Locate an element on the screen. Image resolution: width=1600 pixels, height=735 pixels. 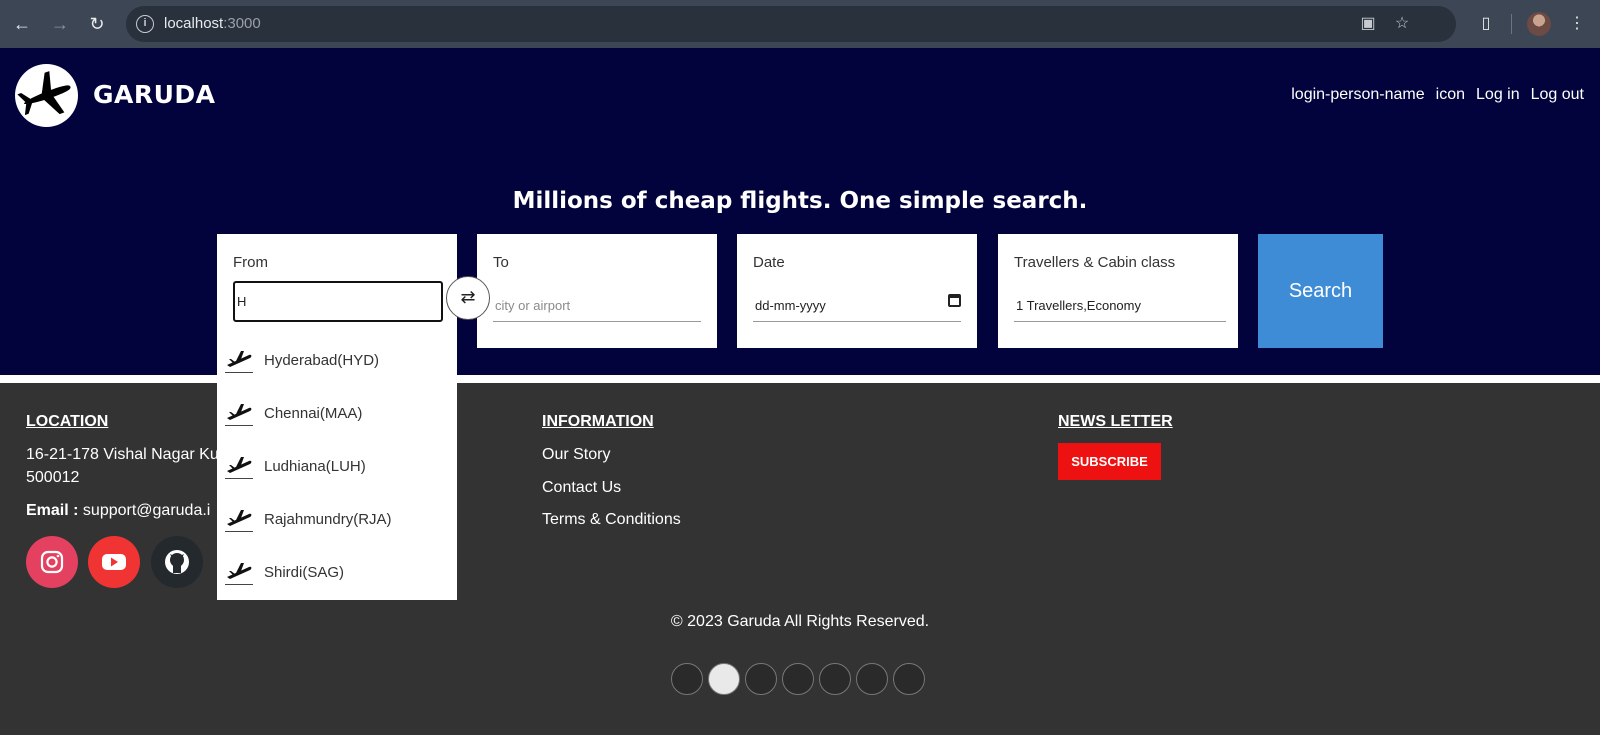
url-text: localhost:3000 is located at coordinates (212, 23).